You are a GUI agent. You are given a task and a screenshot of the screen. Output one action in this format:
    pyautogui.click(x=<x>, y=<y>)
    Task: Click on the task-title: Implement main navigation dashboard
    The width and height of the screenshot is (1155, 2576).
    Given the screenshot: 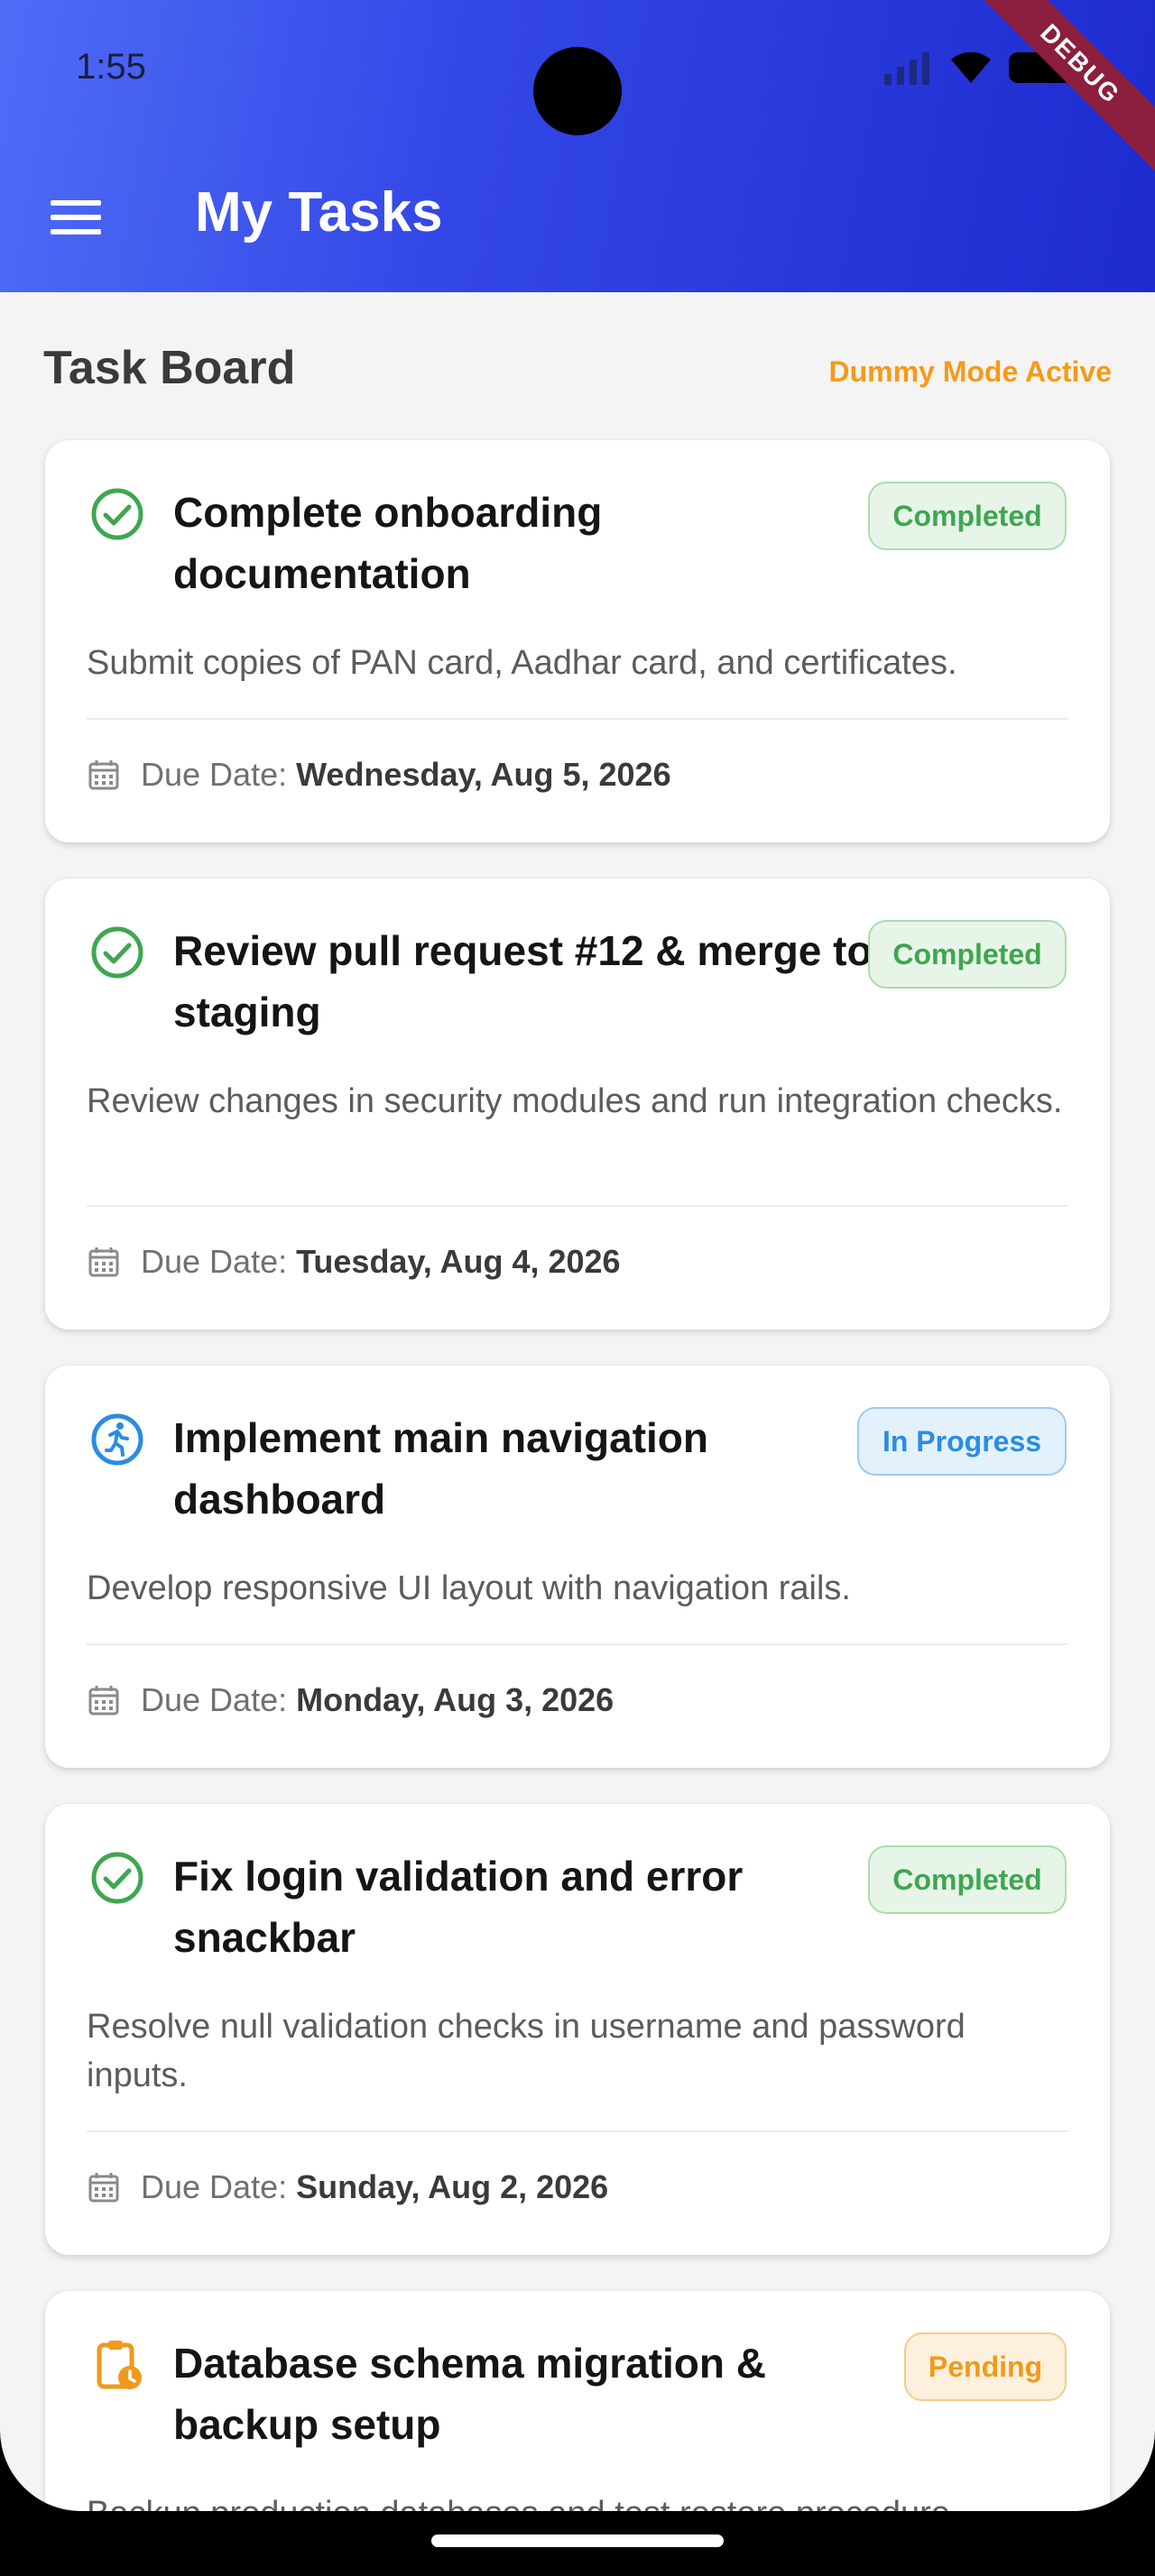 What is the action you would take?
    pyautogui.click(x=440, y=1468)
    